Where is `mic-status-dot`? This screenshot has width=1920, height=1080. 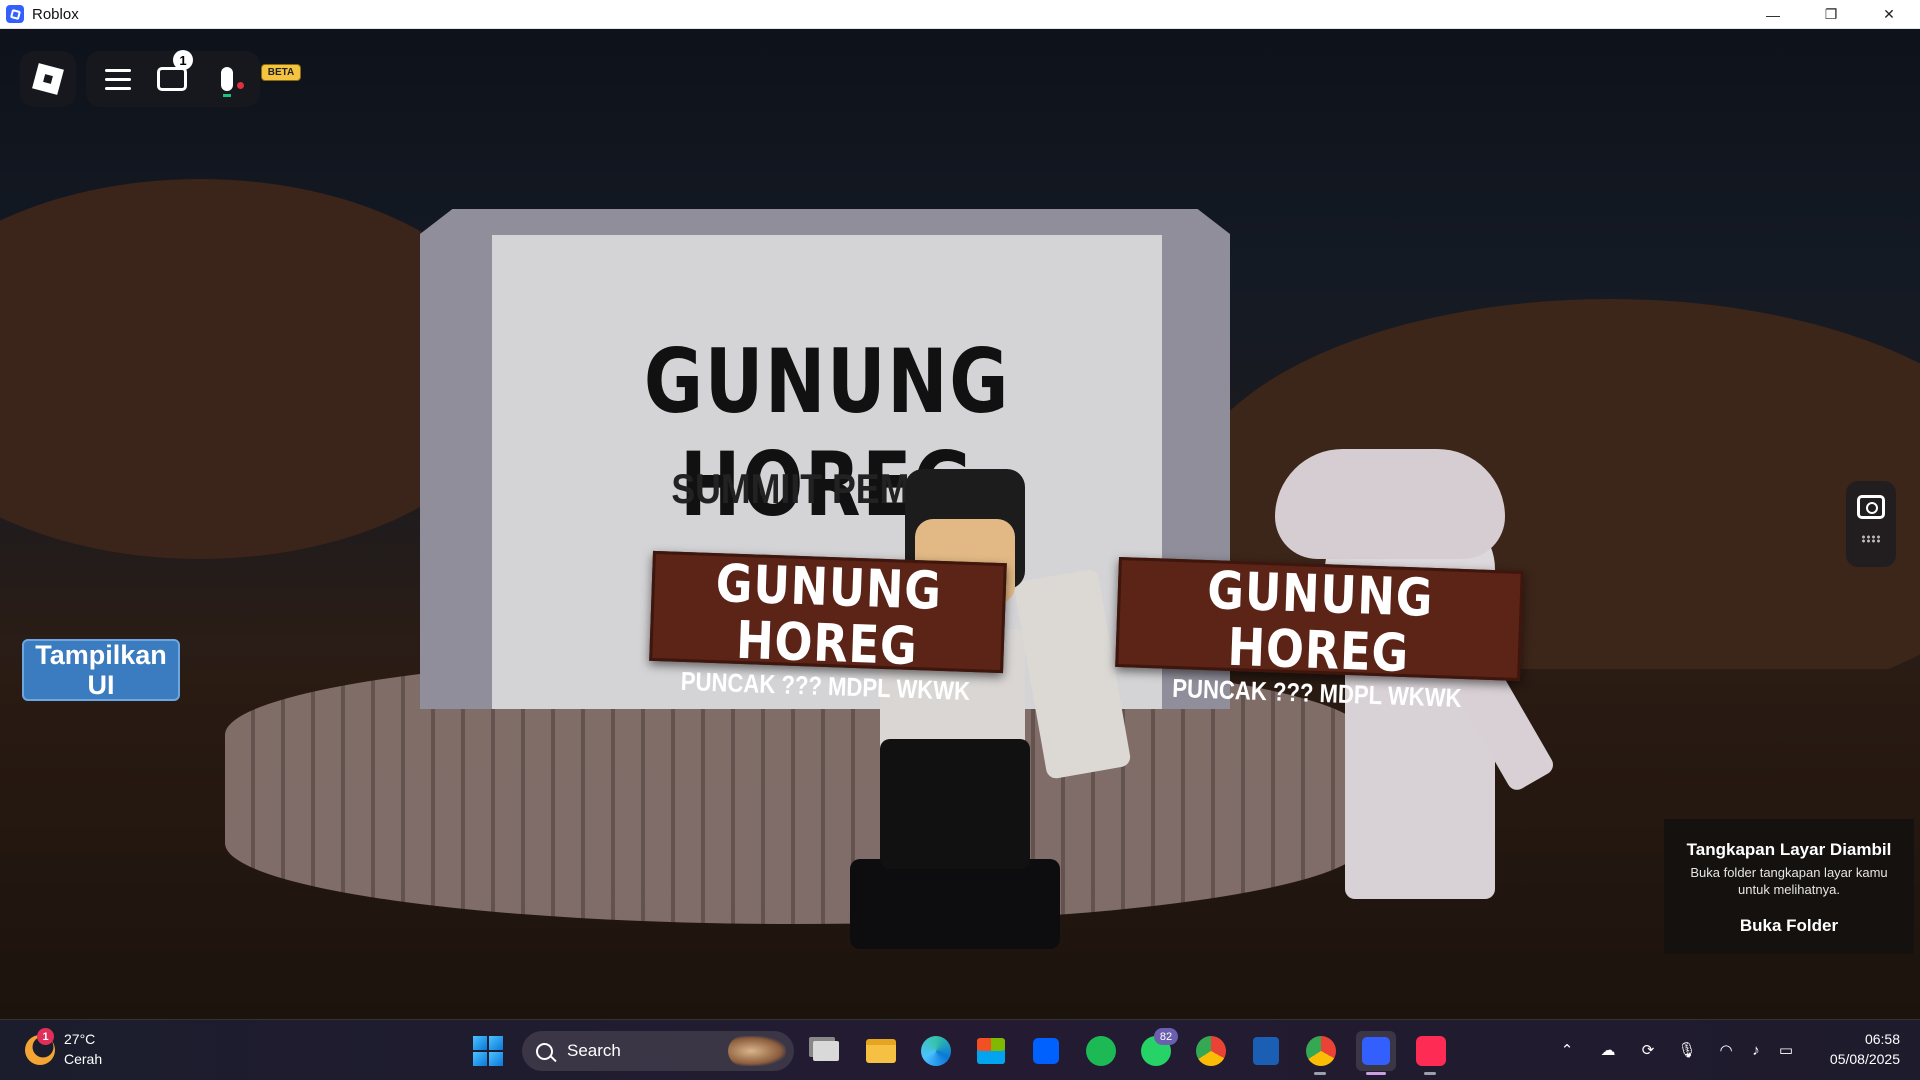 mic-status-dot is located at coordinates (240, 85).